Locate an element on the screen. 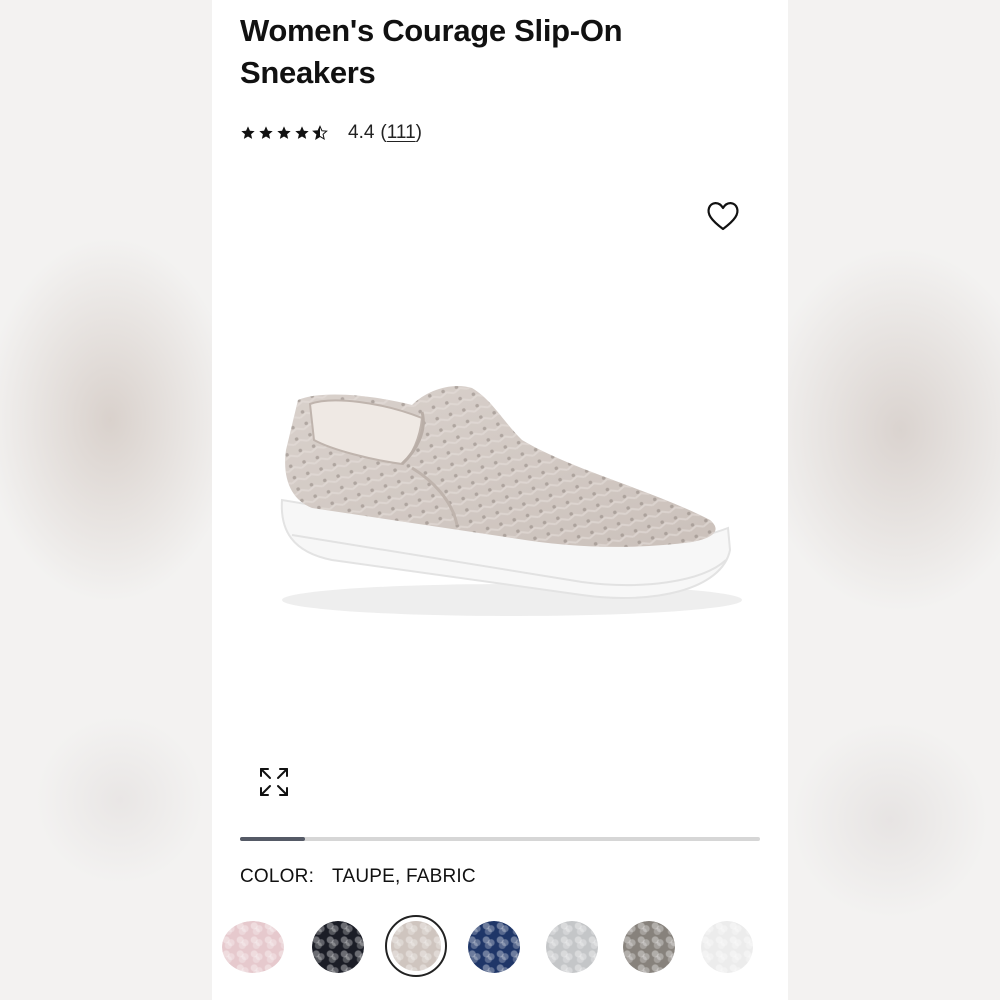 The height and width of the screenshot is (1000, 1000). selected-color-name: TAUPE, FABRIC is located at coordinates (404, 876).